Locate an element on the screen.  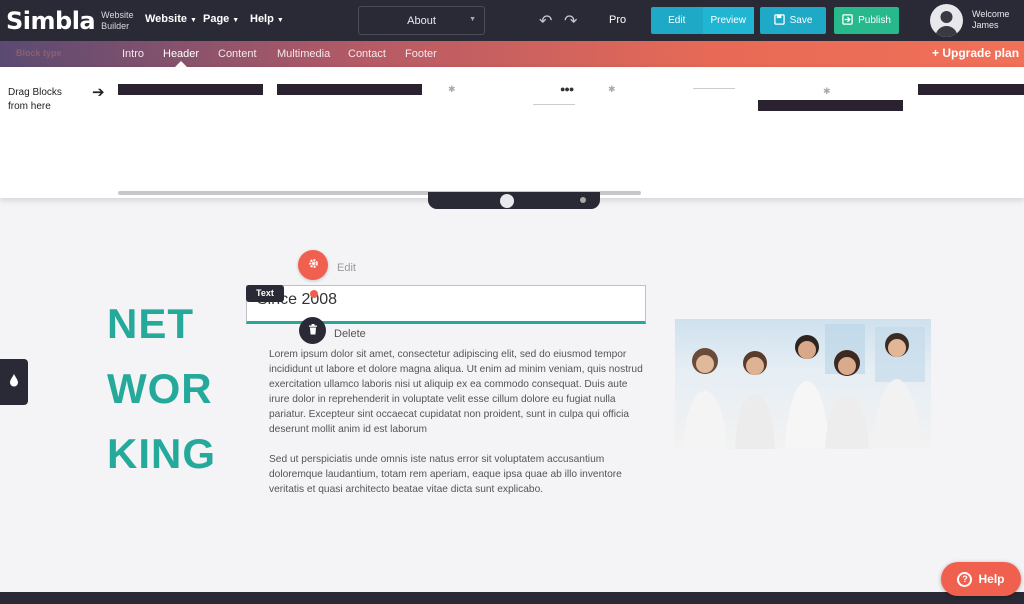
page-selector: About ▼ is located at coordinates (421, 20).